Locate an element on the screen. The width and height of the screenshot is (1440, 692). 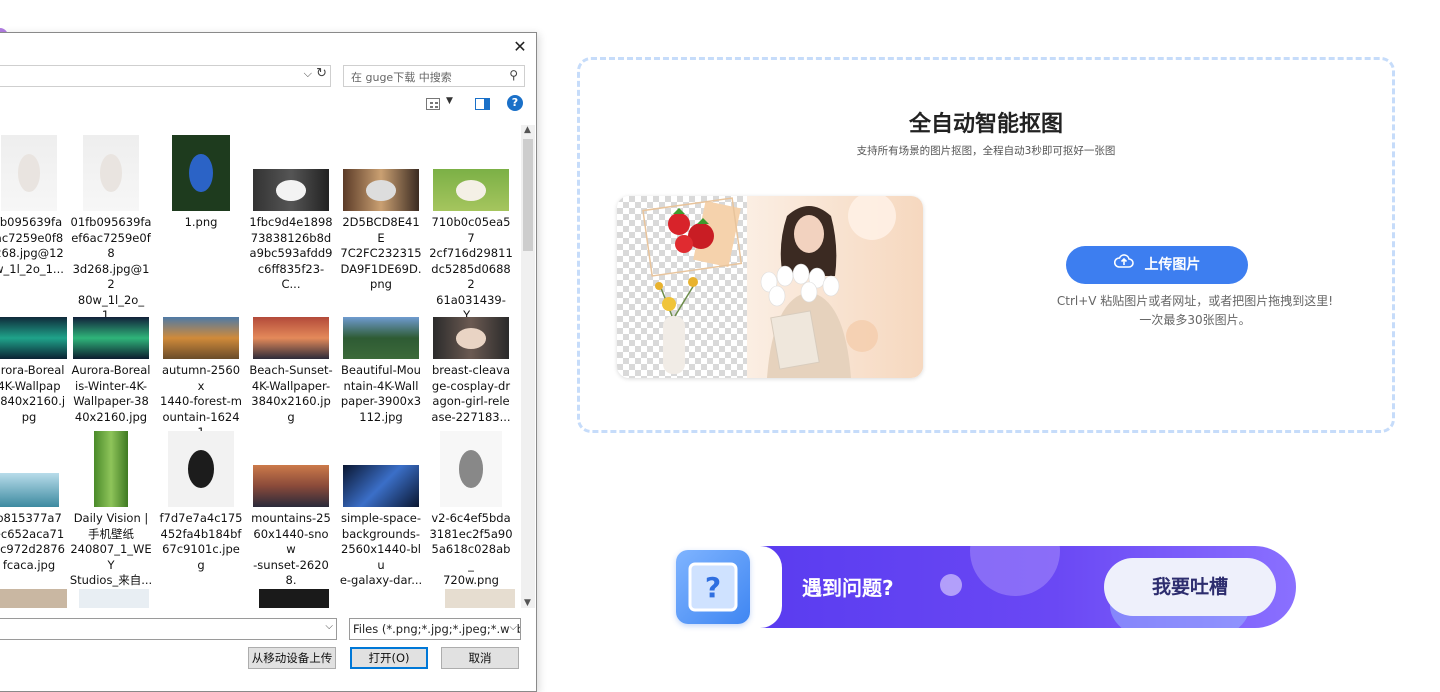
address-bar: ⌵ ↻ is located at coordinates (165, 76).